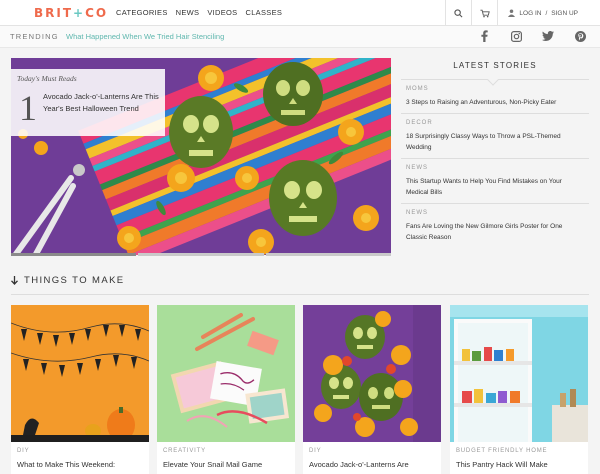 This screenshot has width=600, height=474. I want to click on trending-label: TRENDING, so click(34, 36).